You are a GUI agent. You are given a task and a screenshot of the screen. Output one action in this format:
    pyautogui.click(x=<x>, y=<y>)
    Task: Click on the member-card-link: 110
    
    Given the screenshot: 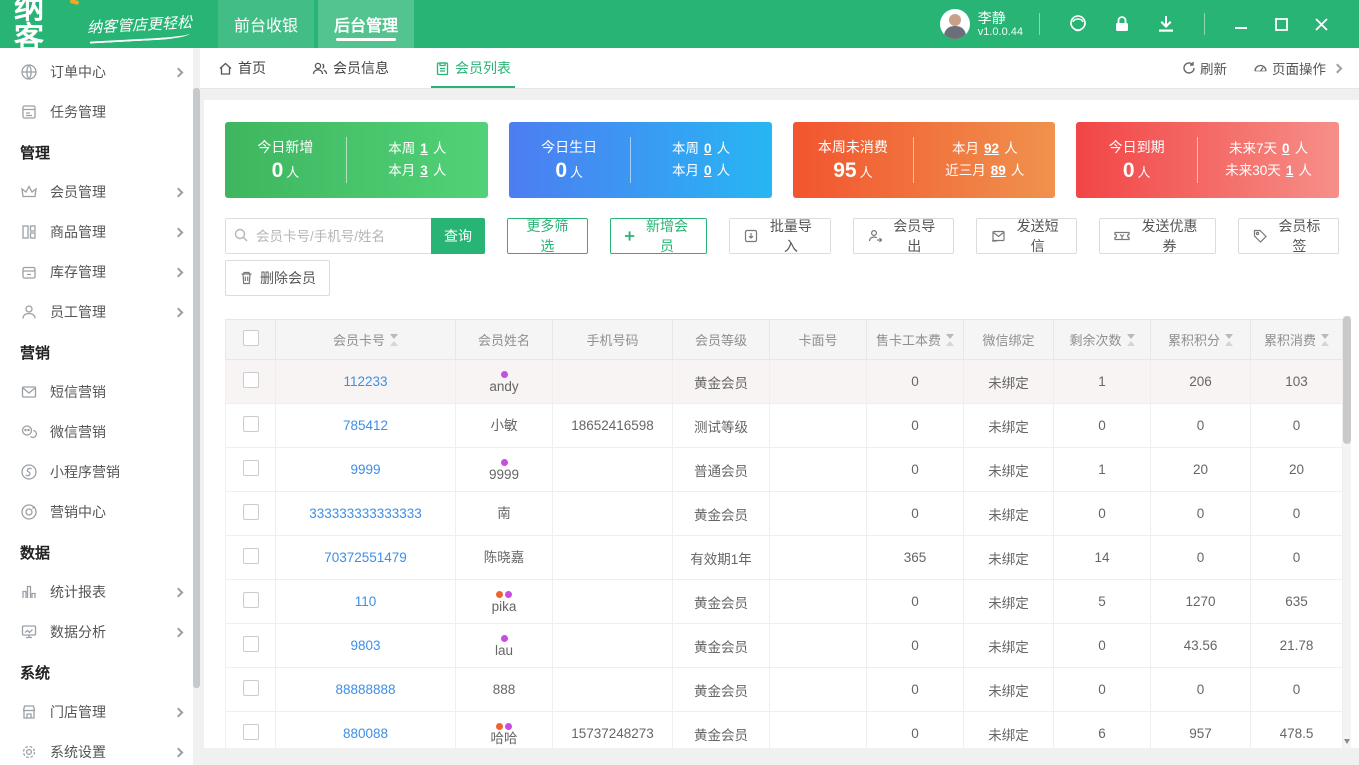 What is the action you would take?
    pyautogui.click(x=366, y=601)
    